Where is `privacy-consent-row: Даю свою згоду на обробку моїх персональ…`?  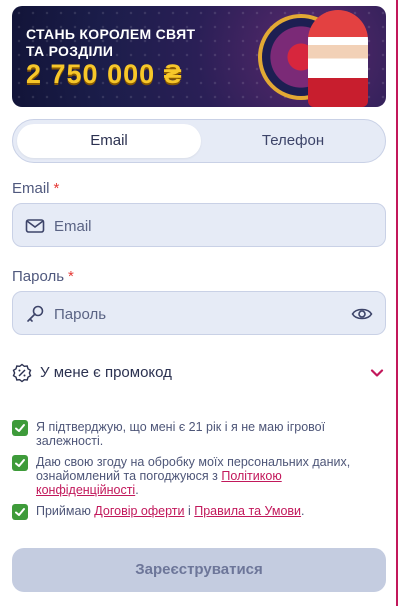
privacy-consent-row: Даю свою згоду на обробку моїх персональ… is located at coordinates (192, 477).